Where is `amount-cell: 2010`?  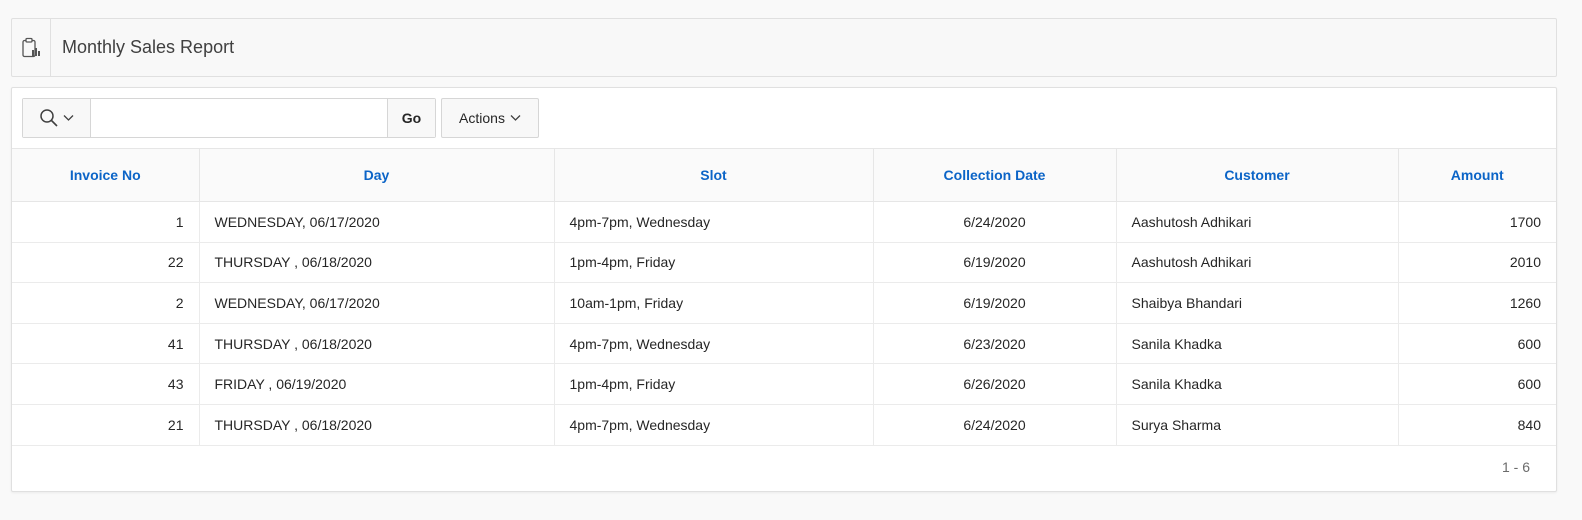
amount-cell: 2010 is located at coordinates (1477, 263).